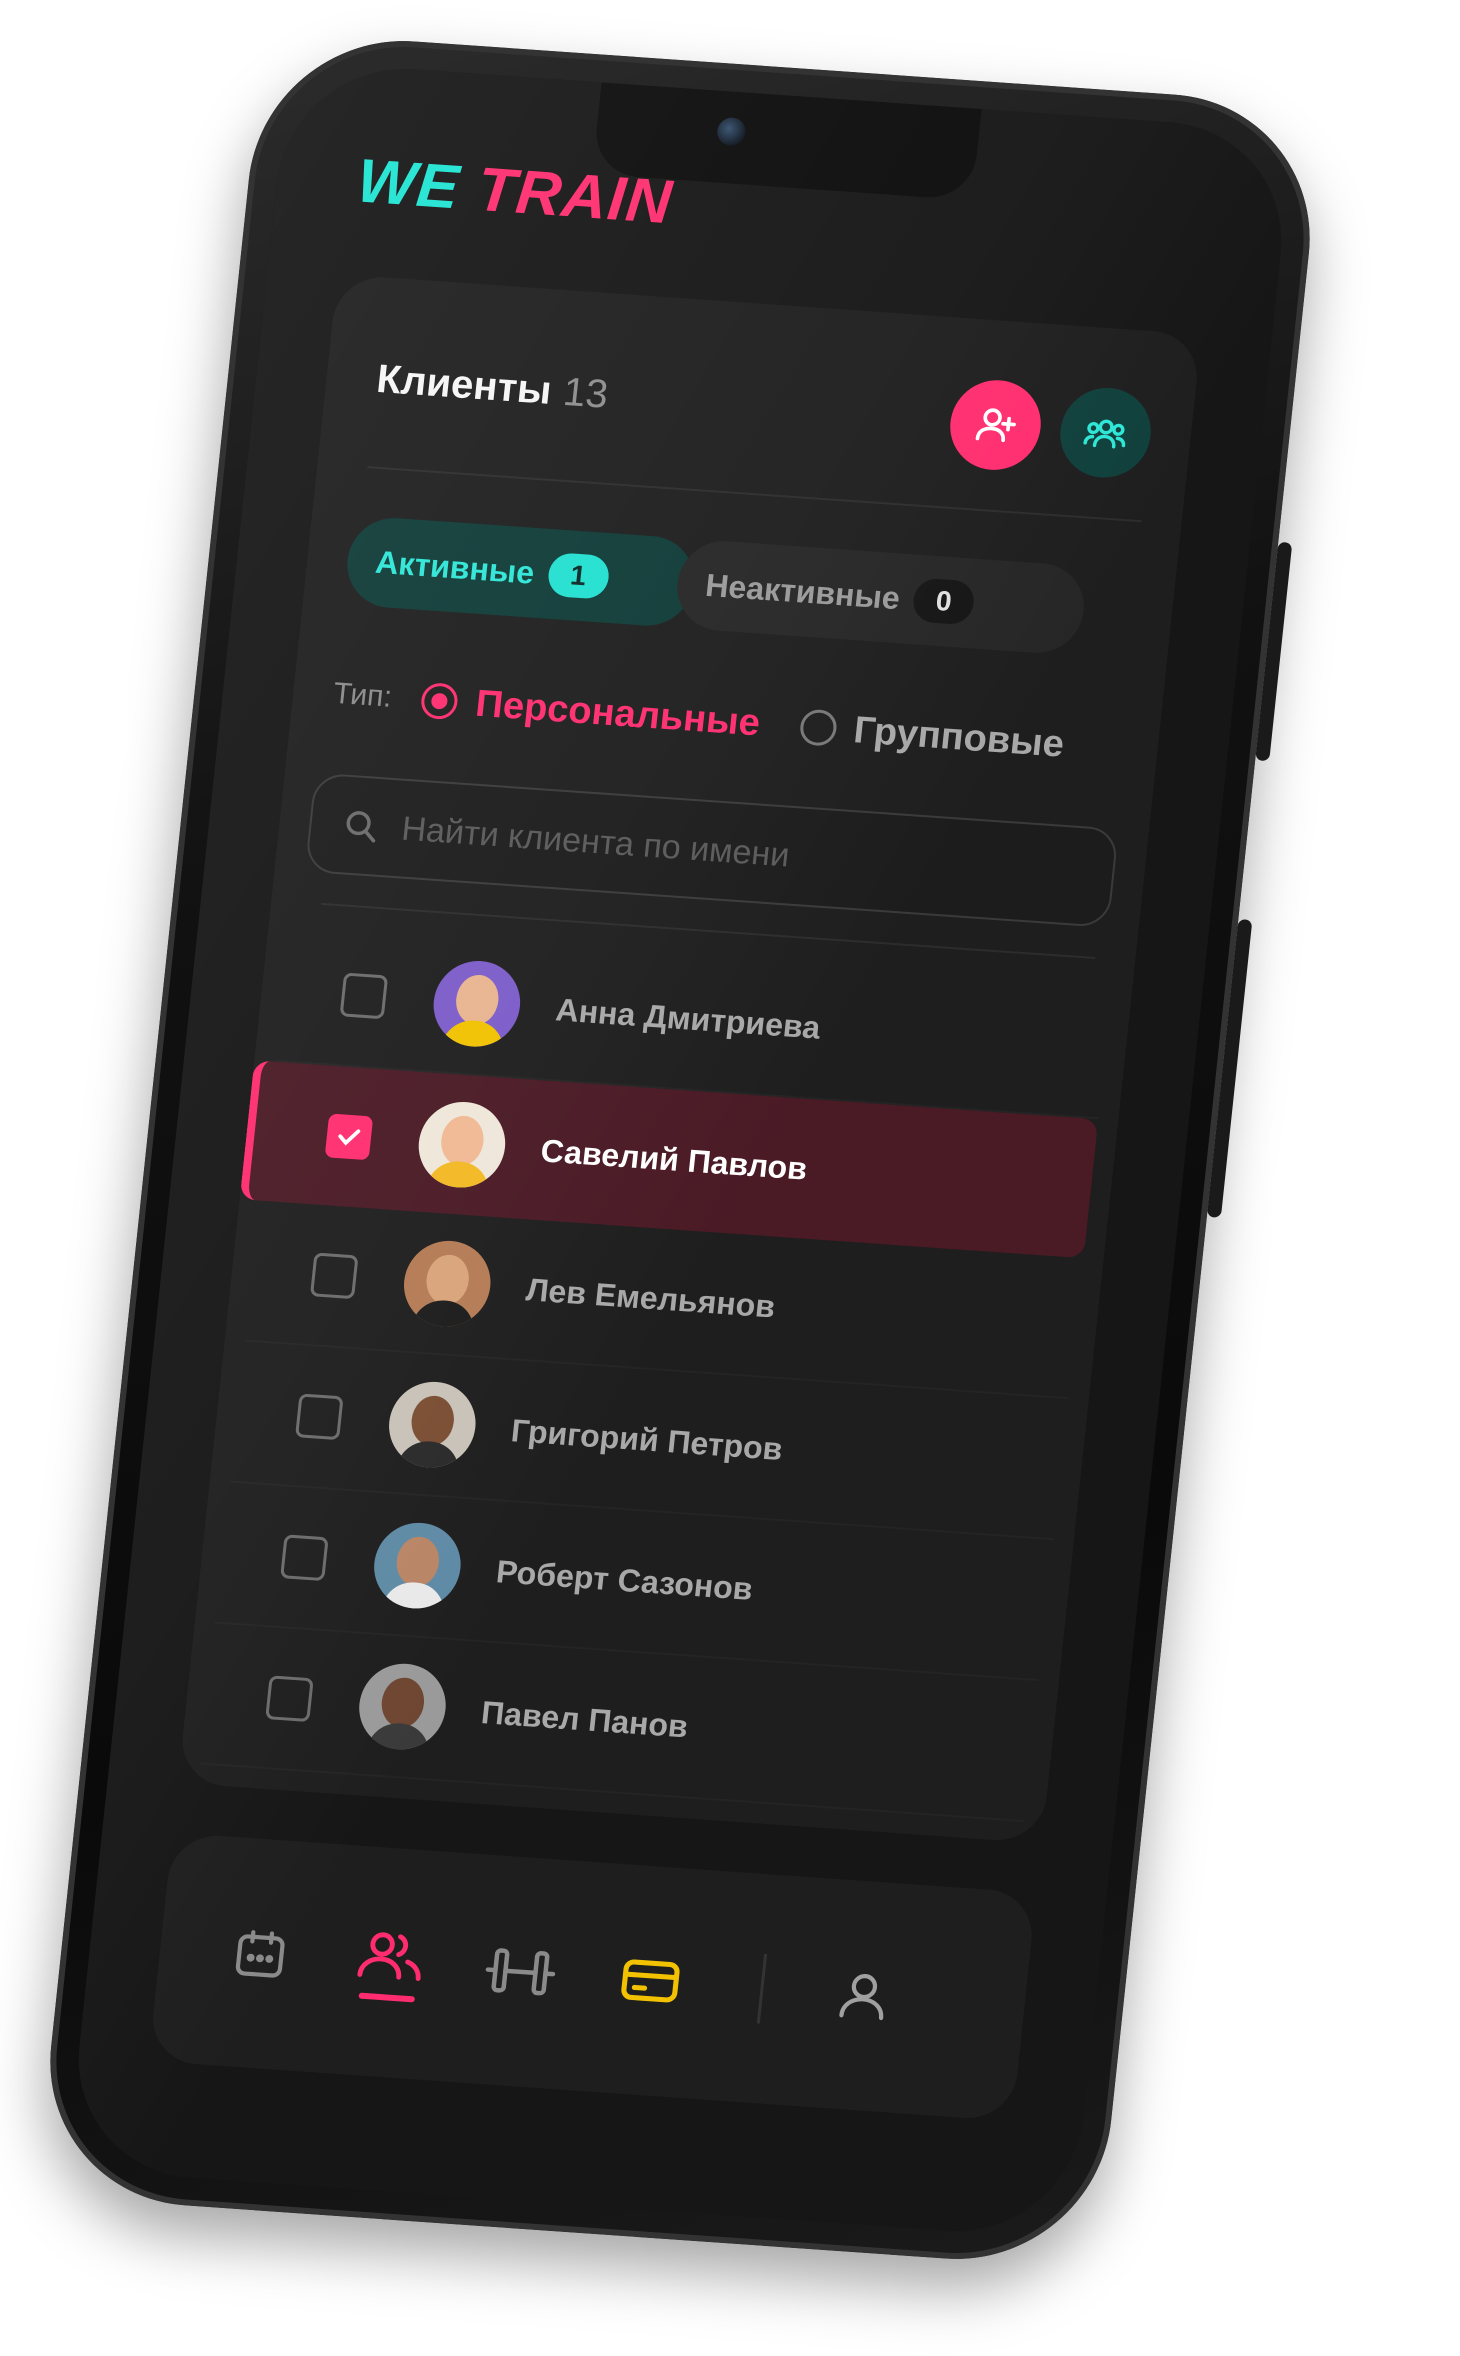  What do you see at coordinates (762, 1988) in the screenshot?
I see `nav-separator` at bounding box center [762, 1988].